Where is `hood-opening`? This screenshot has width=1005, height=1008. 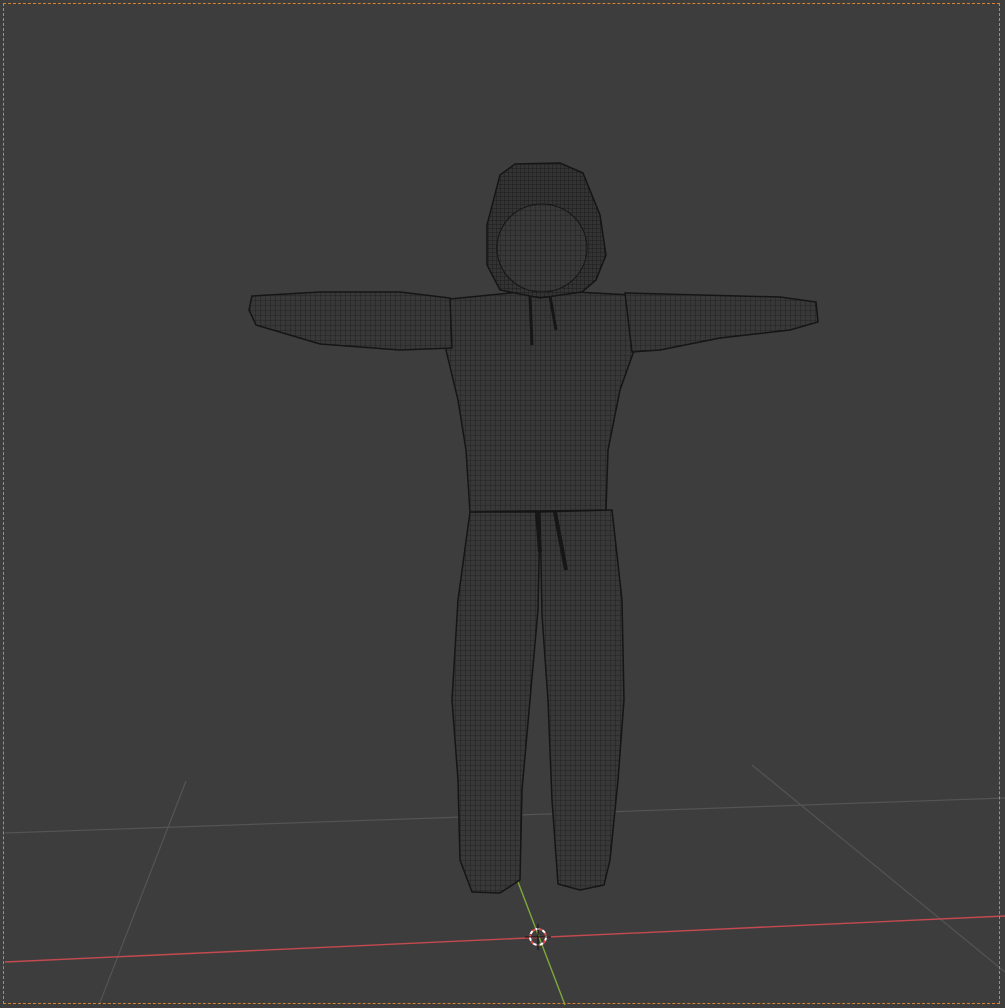
hood-opening is located at coordinates (542, 248).